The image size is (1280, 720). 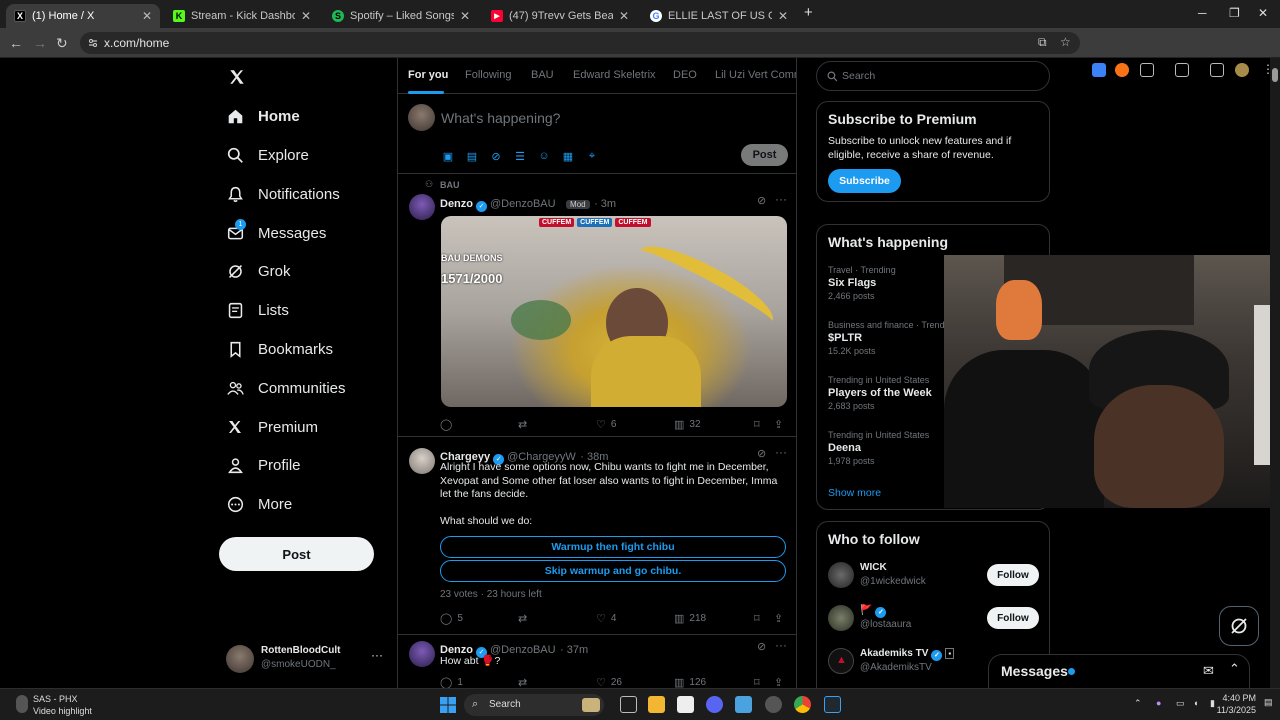 I want to click on maximize-button: ❐, so click(x=1234, y=13).